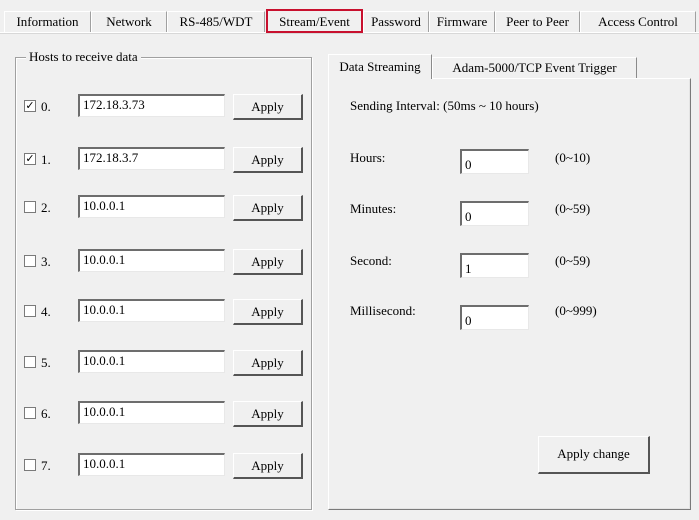 Image resolution: width=699 pixels, height=520 pixels. I want to click on host-0-checkbox: ✓, so click(30, 106).